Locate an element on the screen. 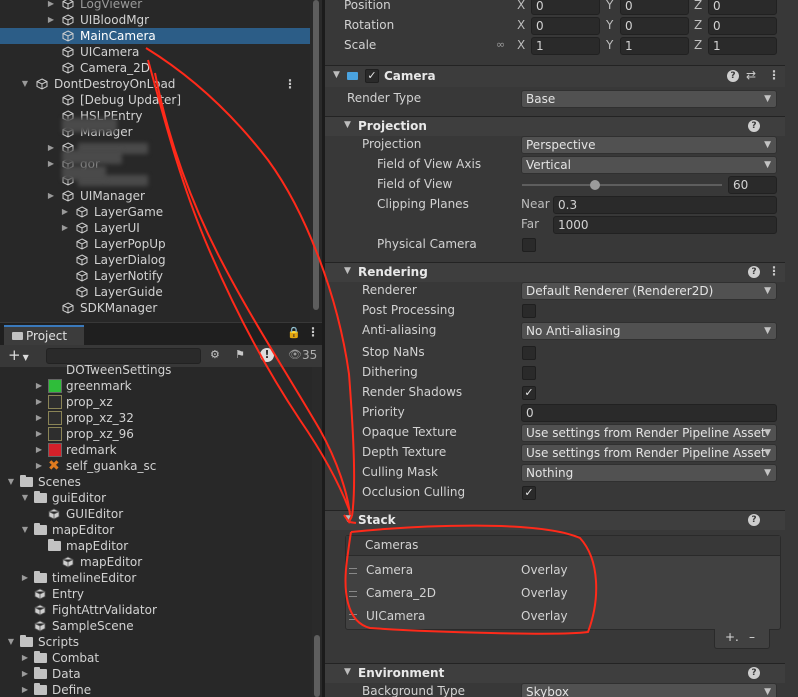  fov-value-field: 60 is located at coordinates (752, 185).